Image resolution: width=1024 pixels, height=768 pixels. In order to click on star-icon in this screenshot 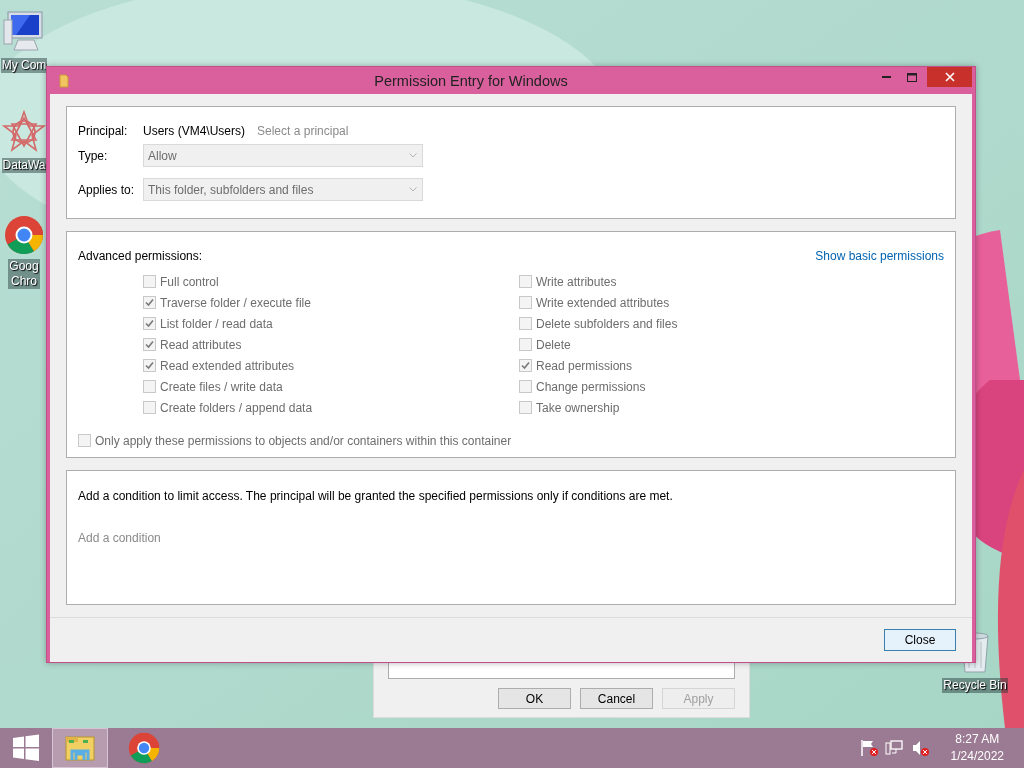, I will do `click(24, 132)`.